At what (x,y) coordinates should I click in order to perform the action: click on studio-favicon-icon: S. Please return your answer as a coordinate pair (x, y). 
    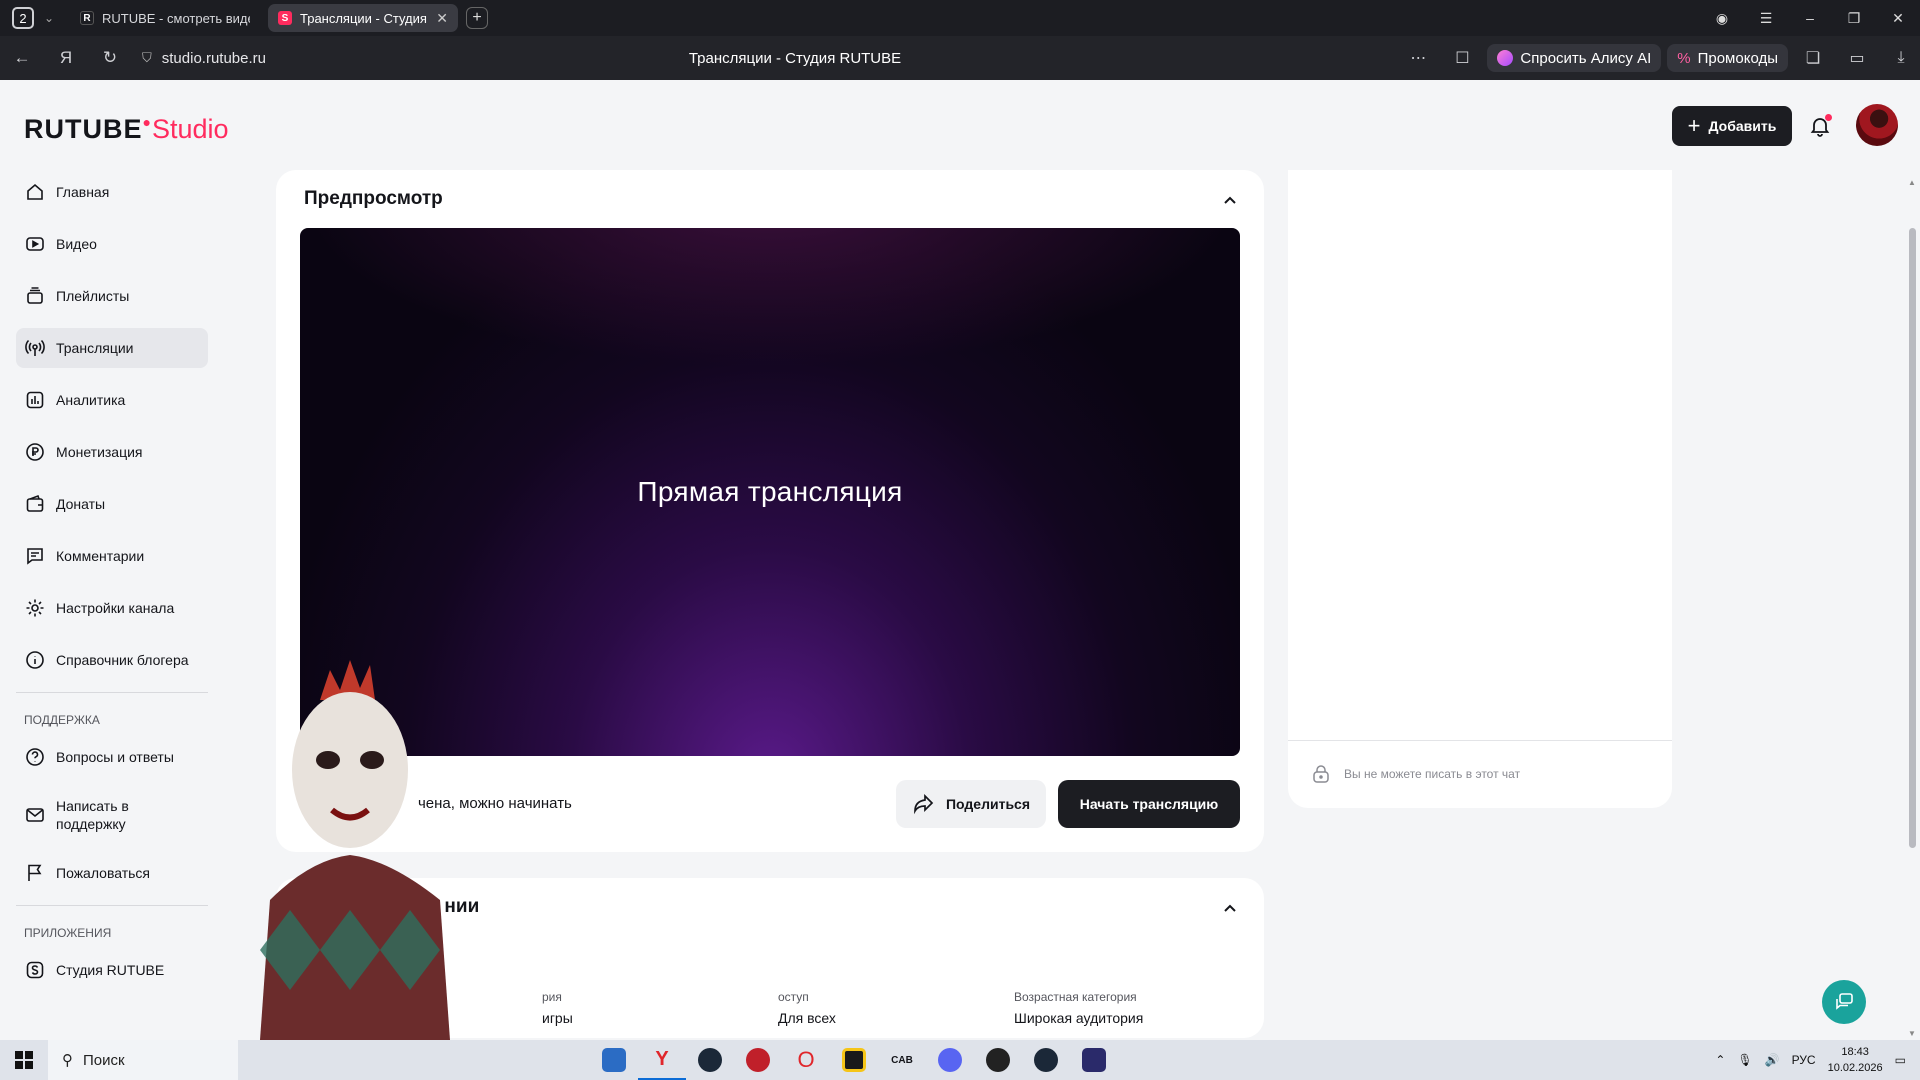
    Looking at the image, I should click on (285, 18).